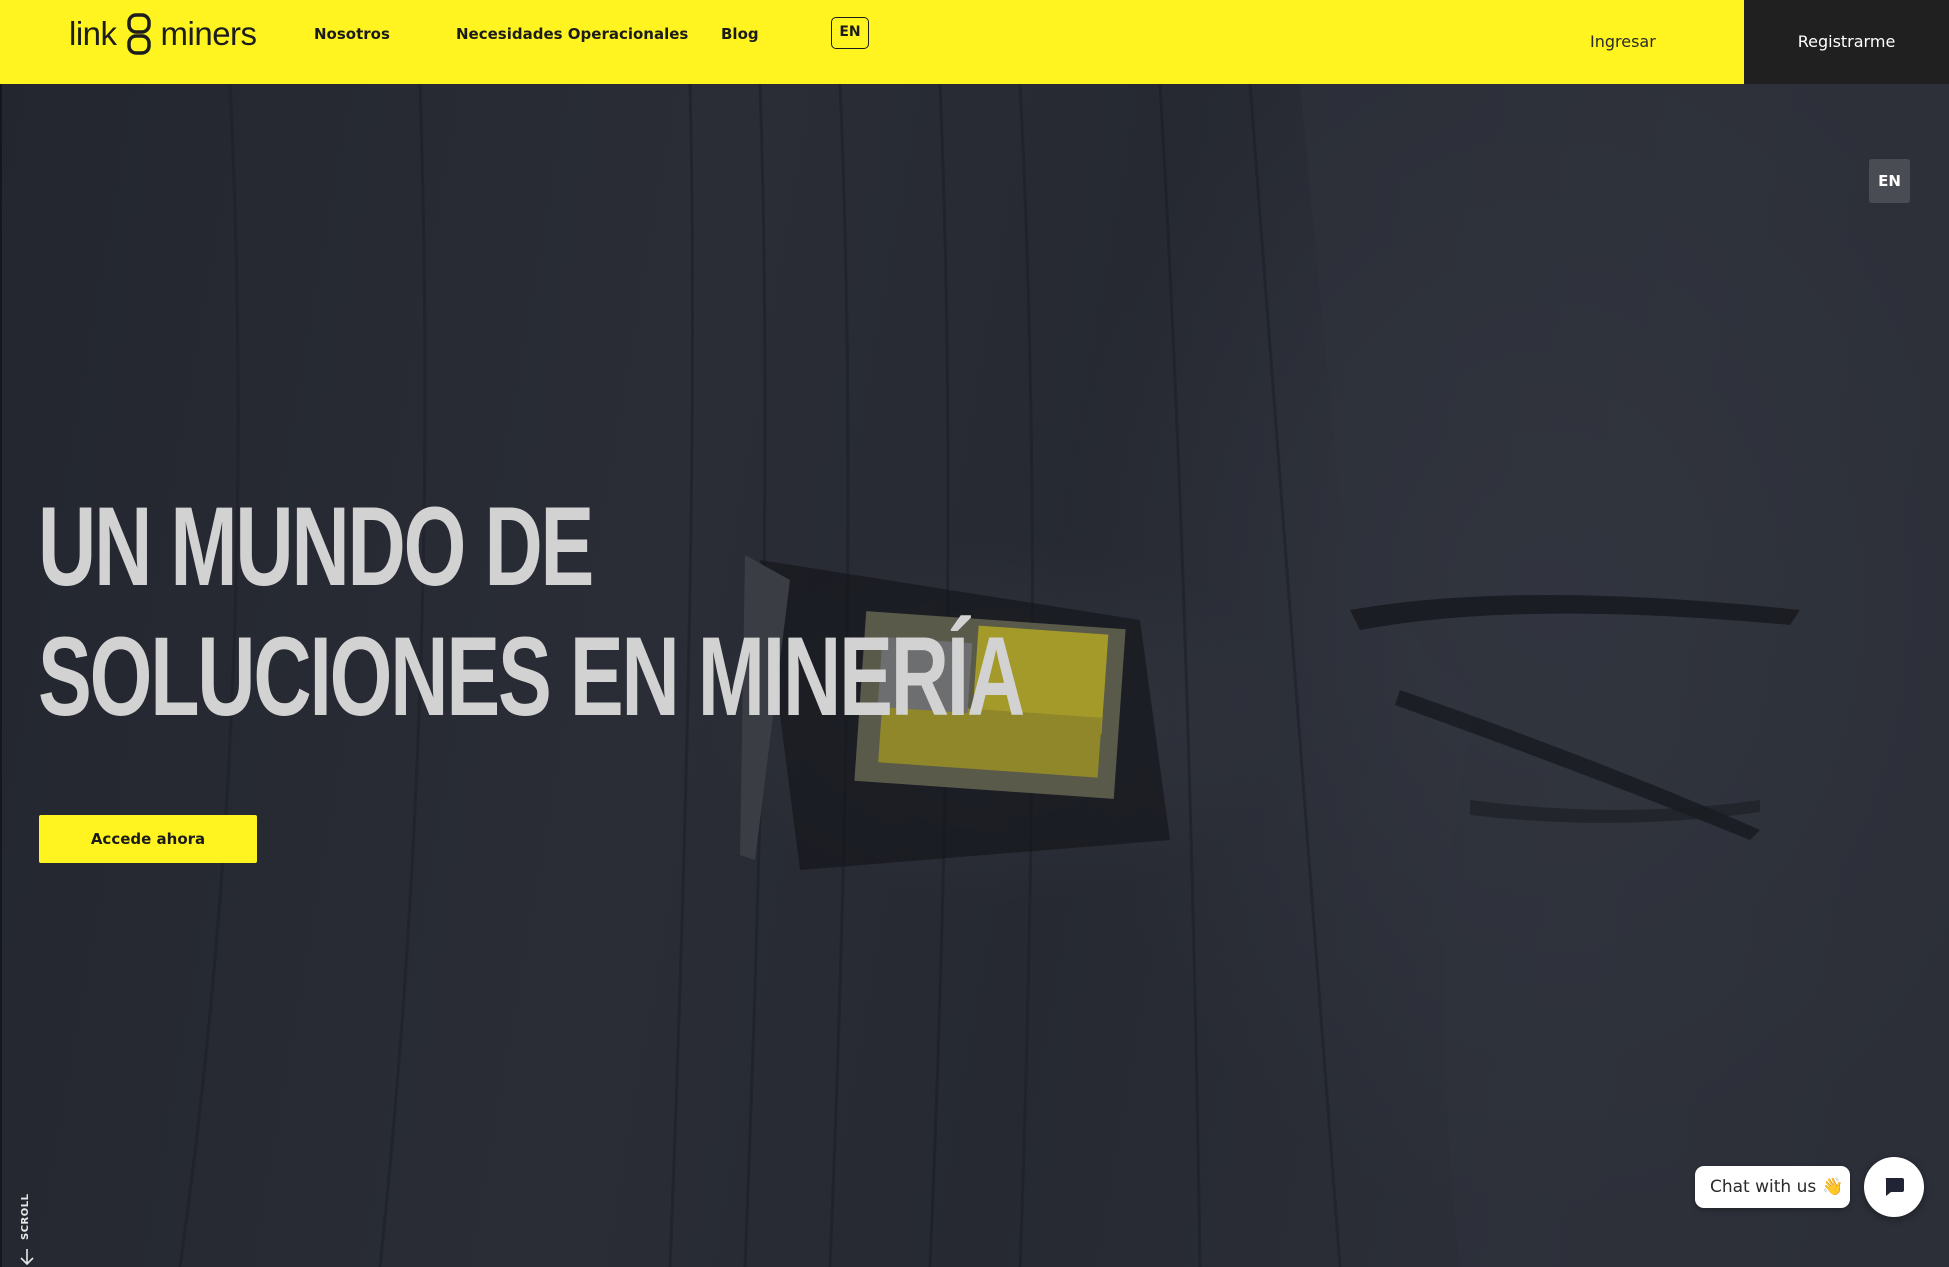  I want to click on scroll-indicator: SCROLL, so click(26, 1230).